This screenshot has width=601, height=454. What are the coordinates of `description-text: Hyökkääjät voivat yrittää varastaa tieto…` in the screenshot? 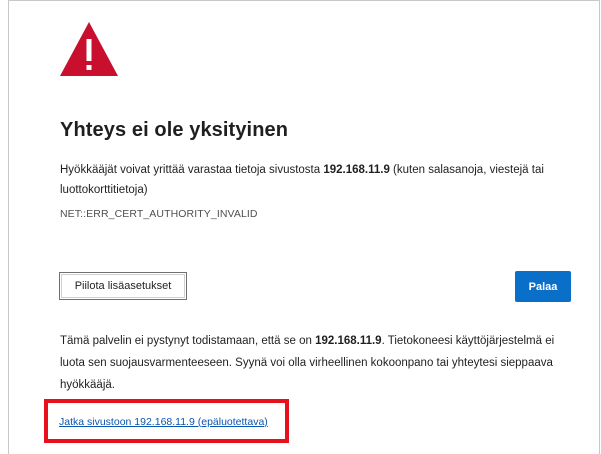 It's located at (192, 170).